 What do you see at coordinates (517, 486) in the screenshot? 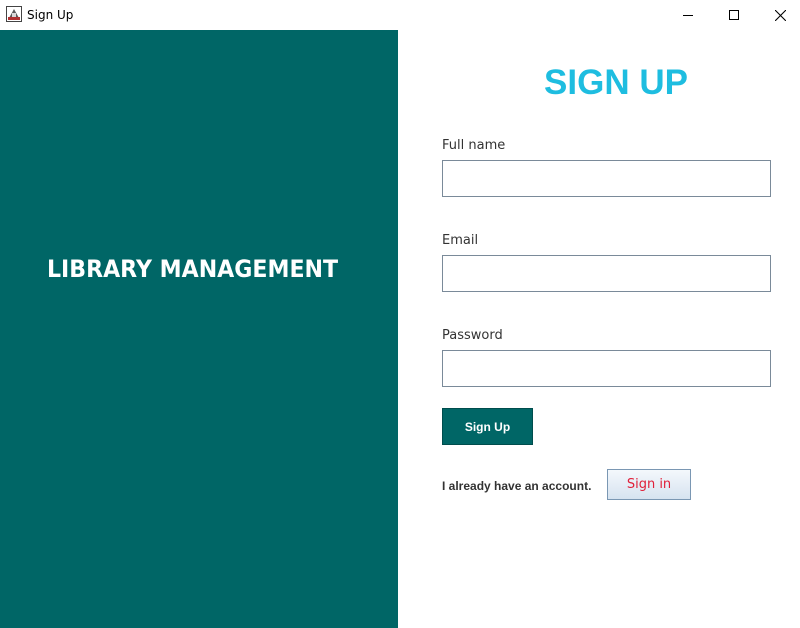
I see `account-prompt: I already have an account.` at bounding box center [517, 486].